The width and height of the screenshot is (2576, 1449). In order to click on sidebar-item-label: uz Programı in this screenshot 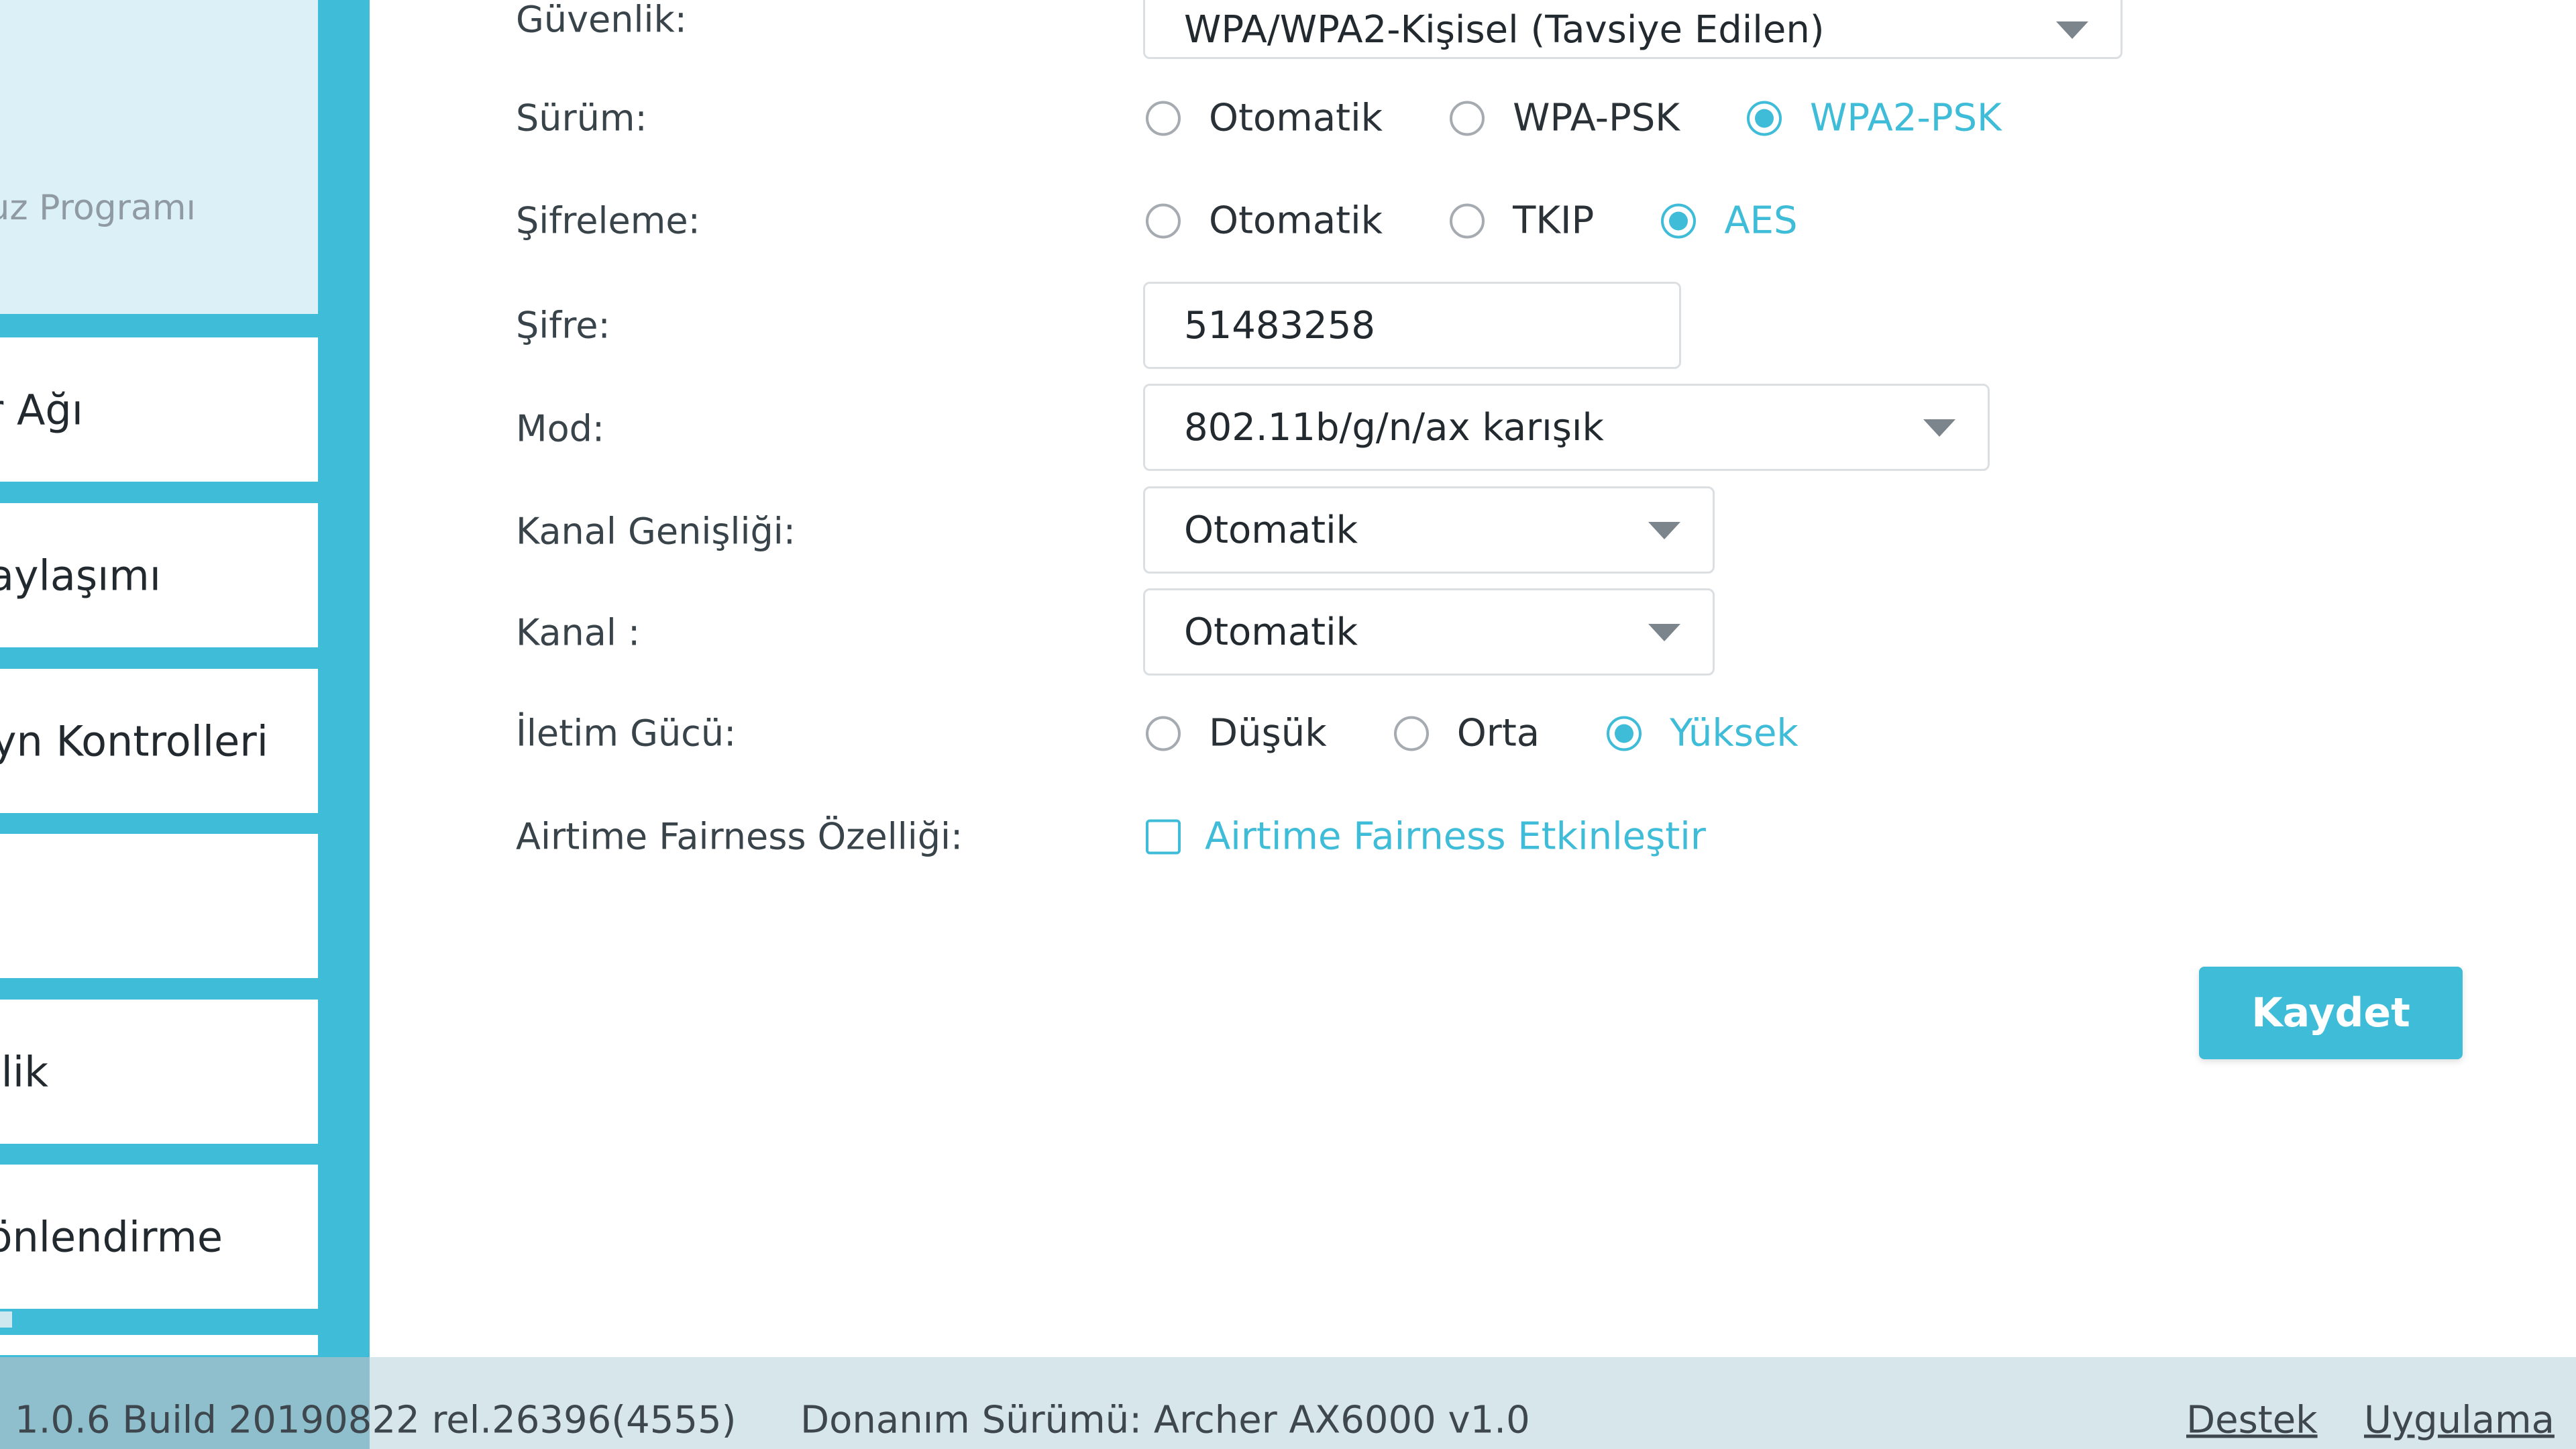, I will do `click(98, 208)`.